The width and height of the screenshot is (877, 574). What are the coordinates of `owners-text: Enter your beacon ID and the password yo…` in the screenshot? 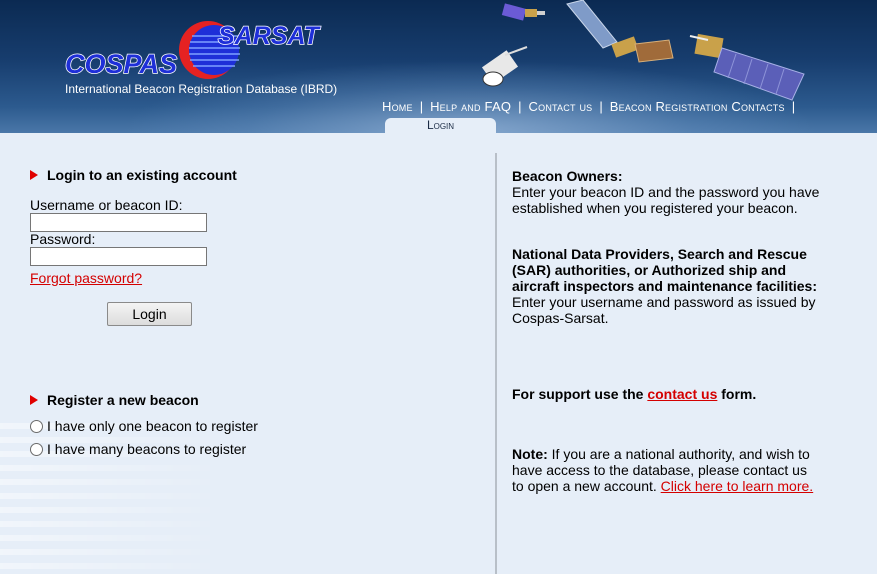 It's located at (666, 200).